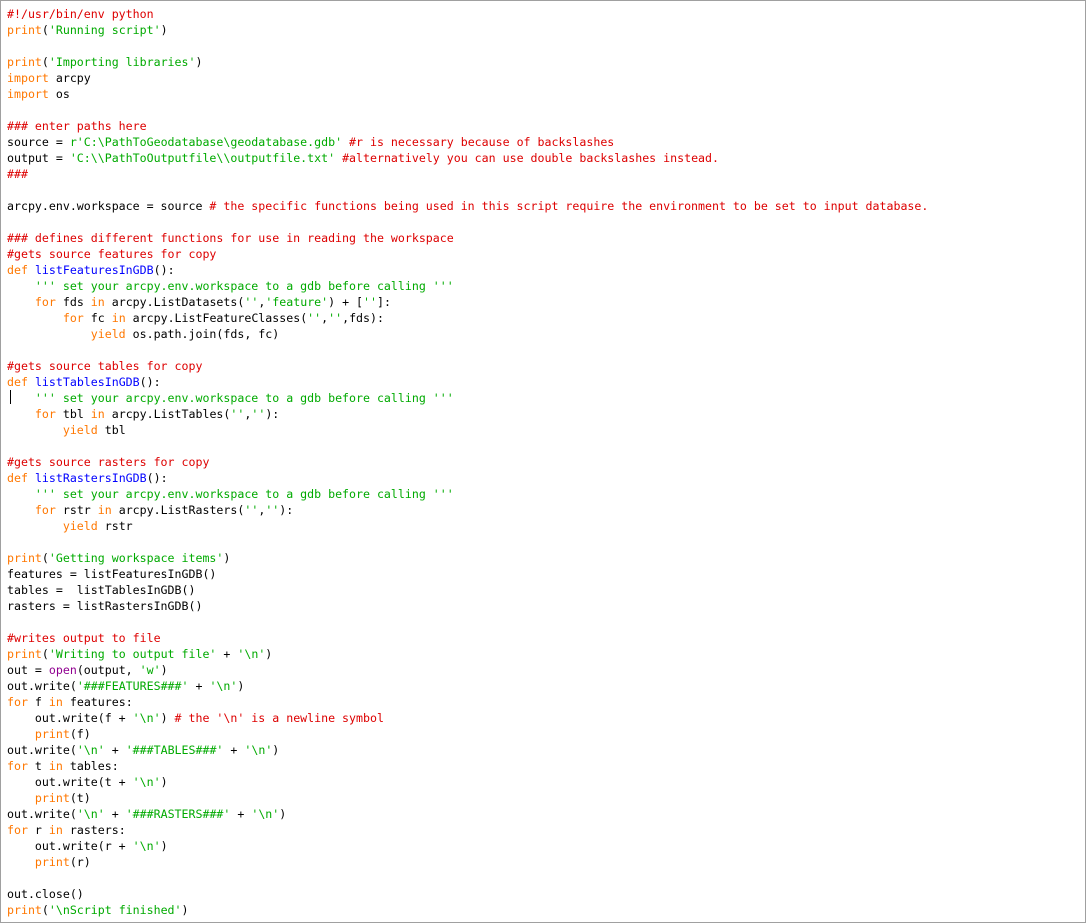 The height and width of the screenshot is (923, 1086). I want to click on code-line: rasters = listRastersInGDB(), so click(467, 606).